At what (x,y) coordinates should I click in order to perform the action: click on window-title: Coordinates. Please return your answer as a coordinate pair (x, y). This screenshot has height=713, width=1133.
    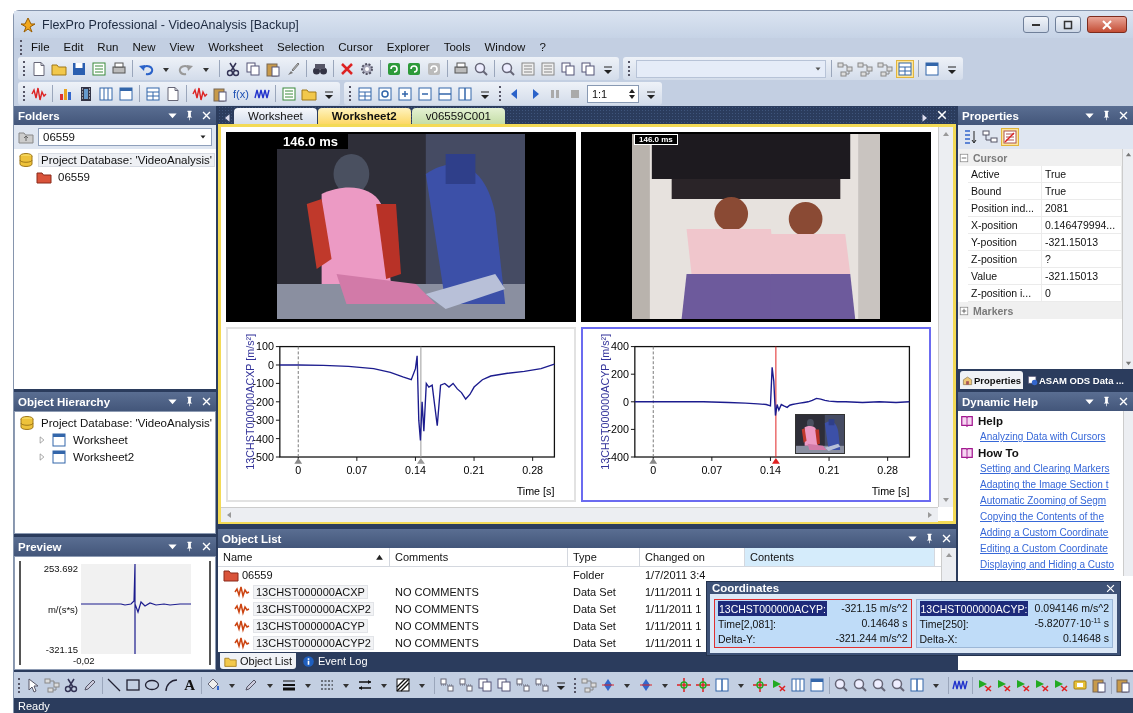
    Looking at the image, I should click on (746, 588).